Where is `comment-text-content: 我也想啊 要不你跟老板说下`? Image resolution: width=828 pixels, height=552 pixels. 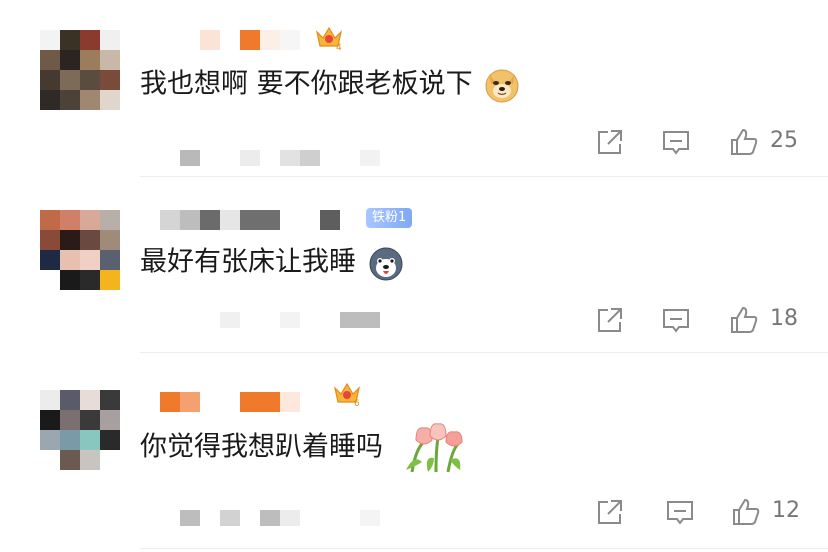 comment-text-content: 我也想啊 要不你跟老板说下 is located at coordinates (306, 84).